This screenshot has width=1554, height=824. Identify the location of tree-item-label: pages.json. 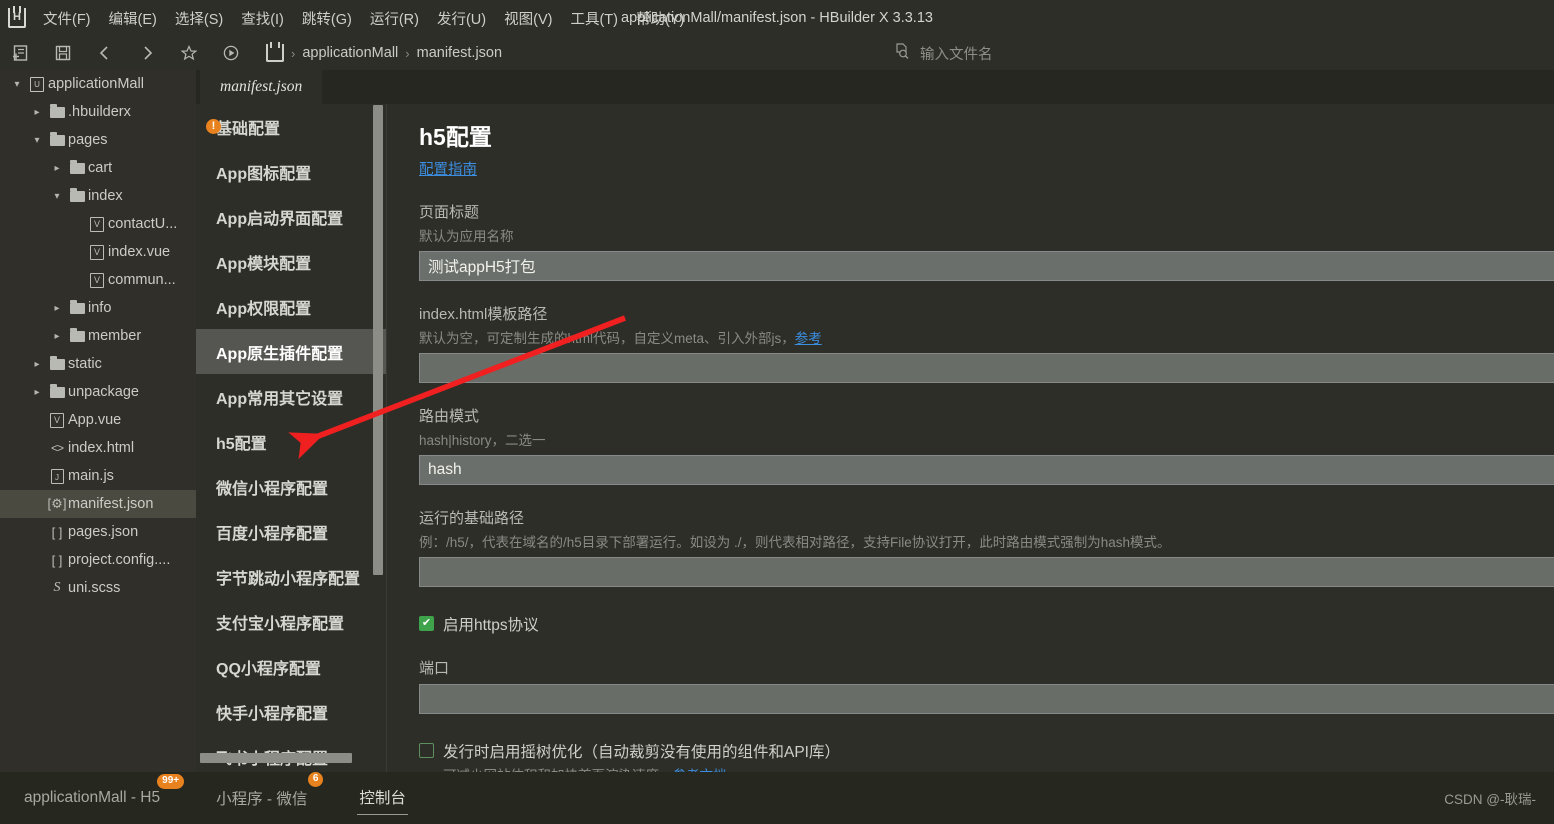
(103, 532).